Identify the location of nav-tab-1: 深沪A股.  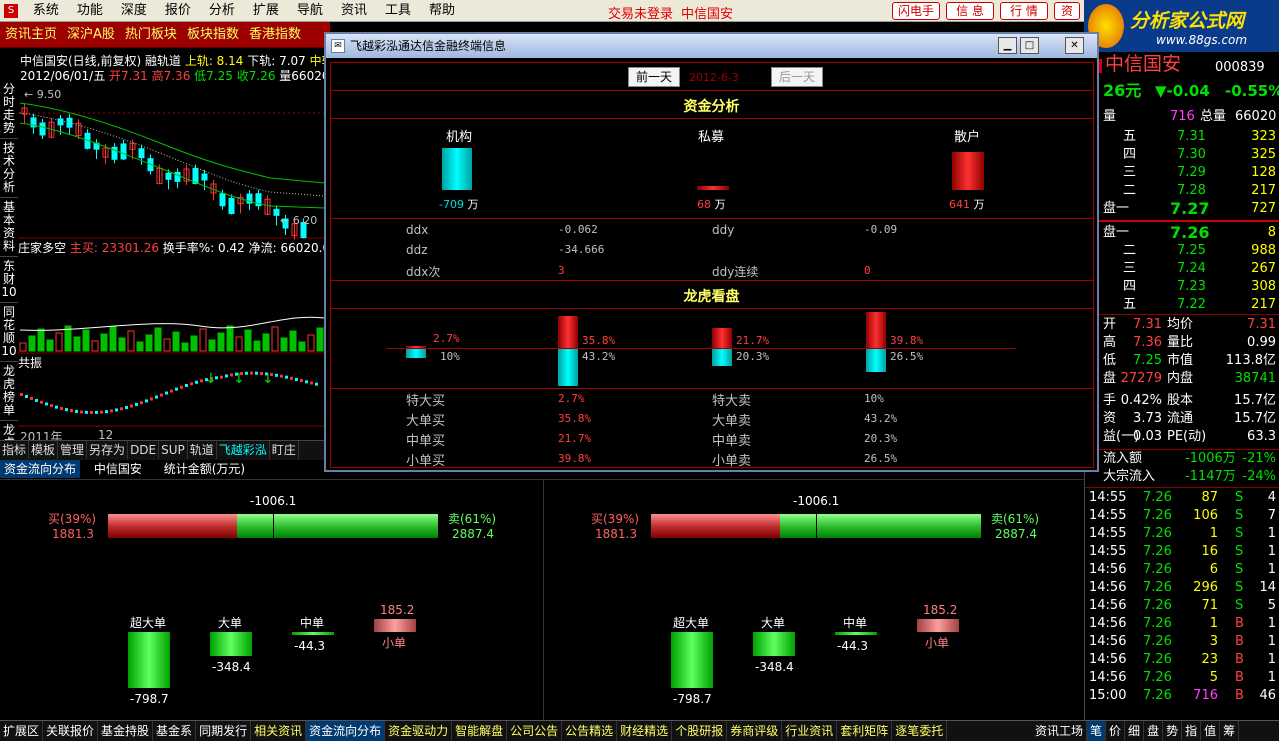
(91, 35).